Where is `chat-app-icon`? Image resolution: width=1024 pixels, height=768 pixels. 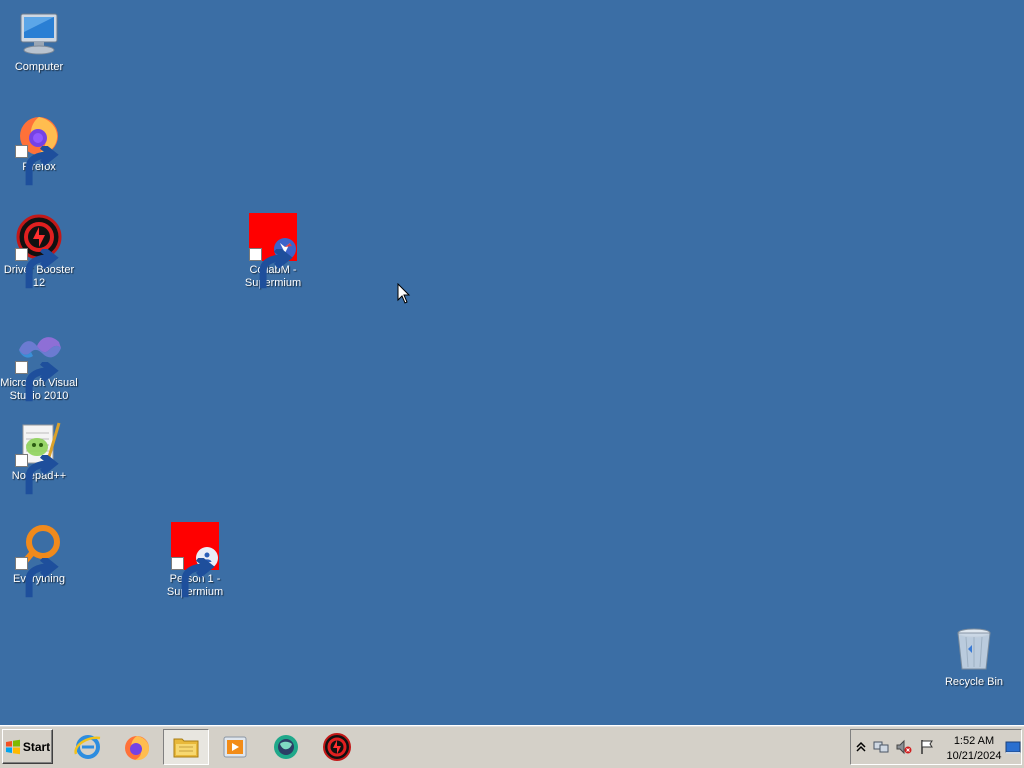 chat-app-icon is located at coordinates (286, 747).